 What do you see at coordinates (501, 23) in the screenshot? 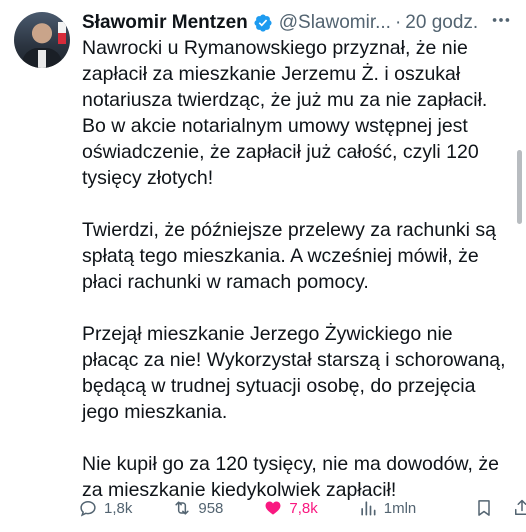
I see `more-options-icon` at bounding box center [501, 23].